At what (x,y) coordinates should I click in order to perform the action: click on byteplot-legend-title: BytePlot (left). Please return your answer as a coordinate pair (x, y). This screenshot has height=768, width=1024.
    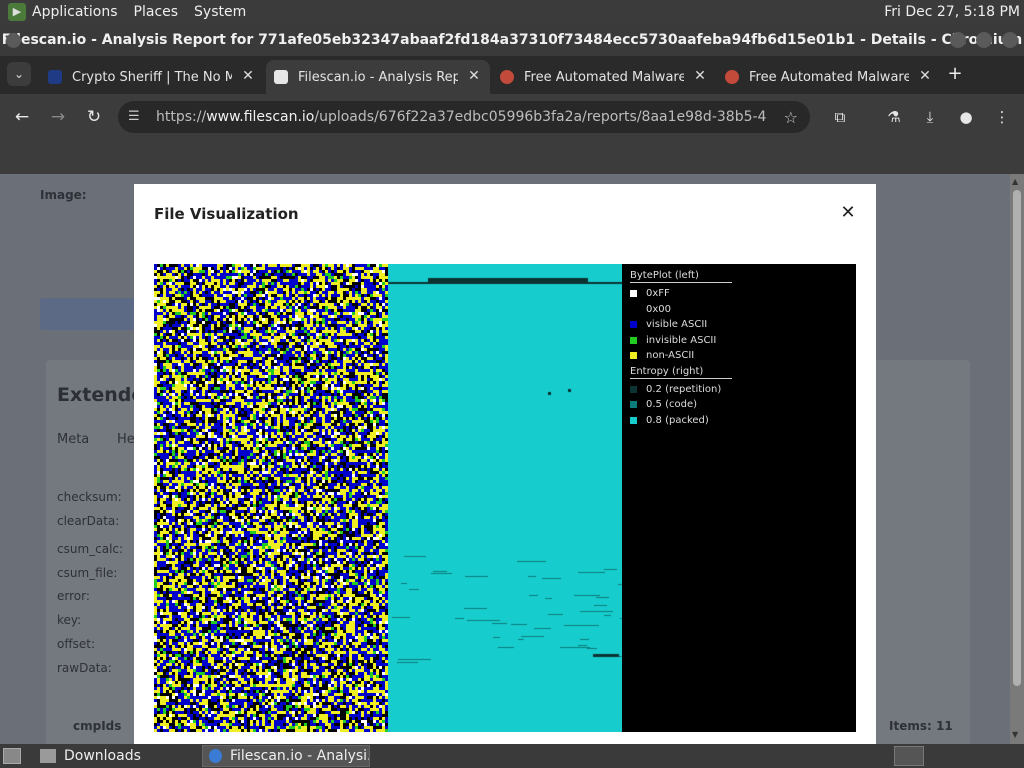
    Looking at the image, I should click on (681, 276).